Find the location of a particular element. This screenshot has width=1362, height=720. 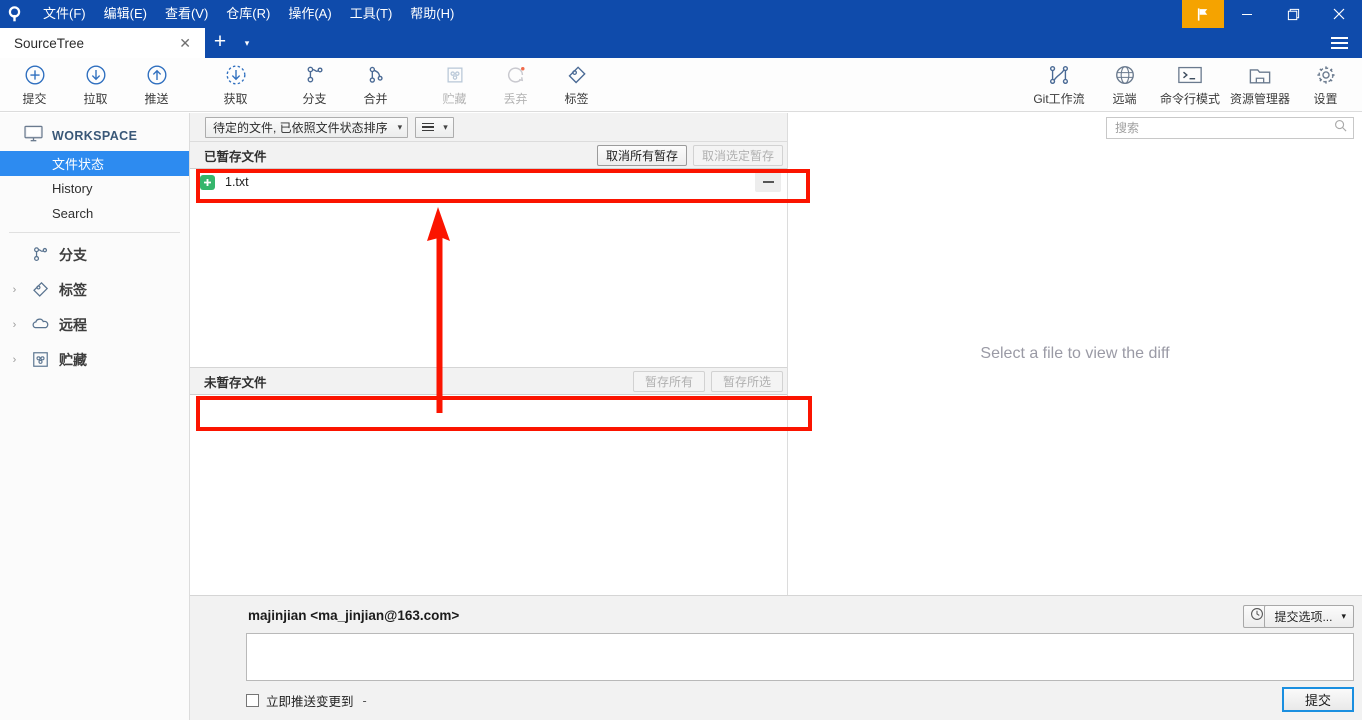

toolbar-branch-label: 分支 is located at coordinates (314, 98).